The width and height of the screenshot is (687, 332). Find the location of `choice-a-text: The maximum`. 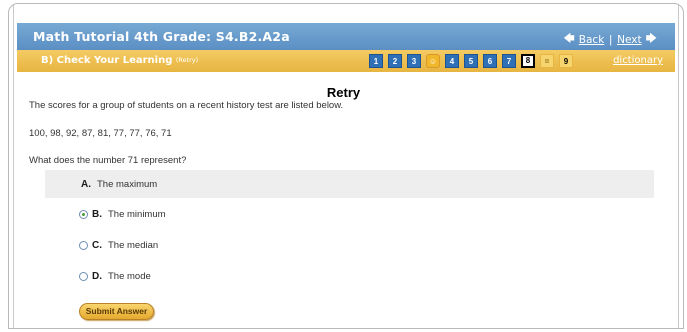

choice-a-text: The maximum is located at coordinates (127, 184).